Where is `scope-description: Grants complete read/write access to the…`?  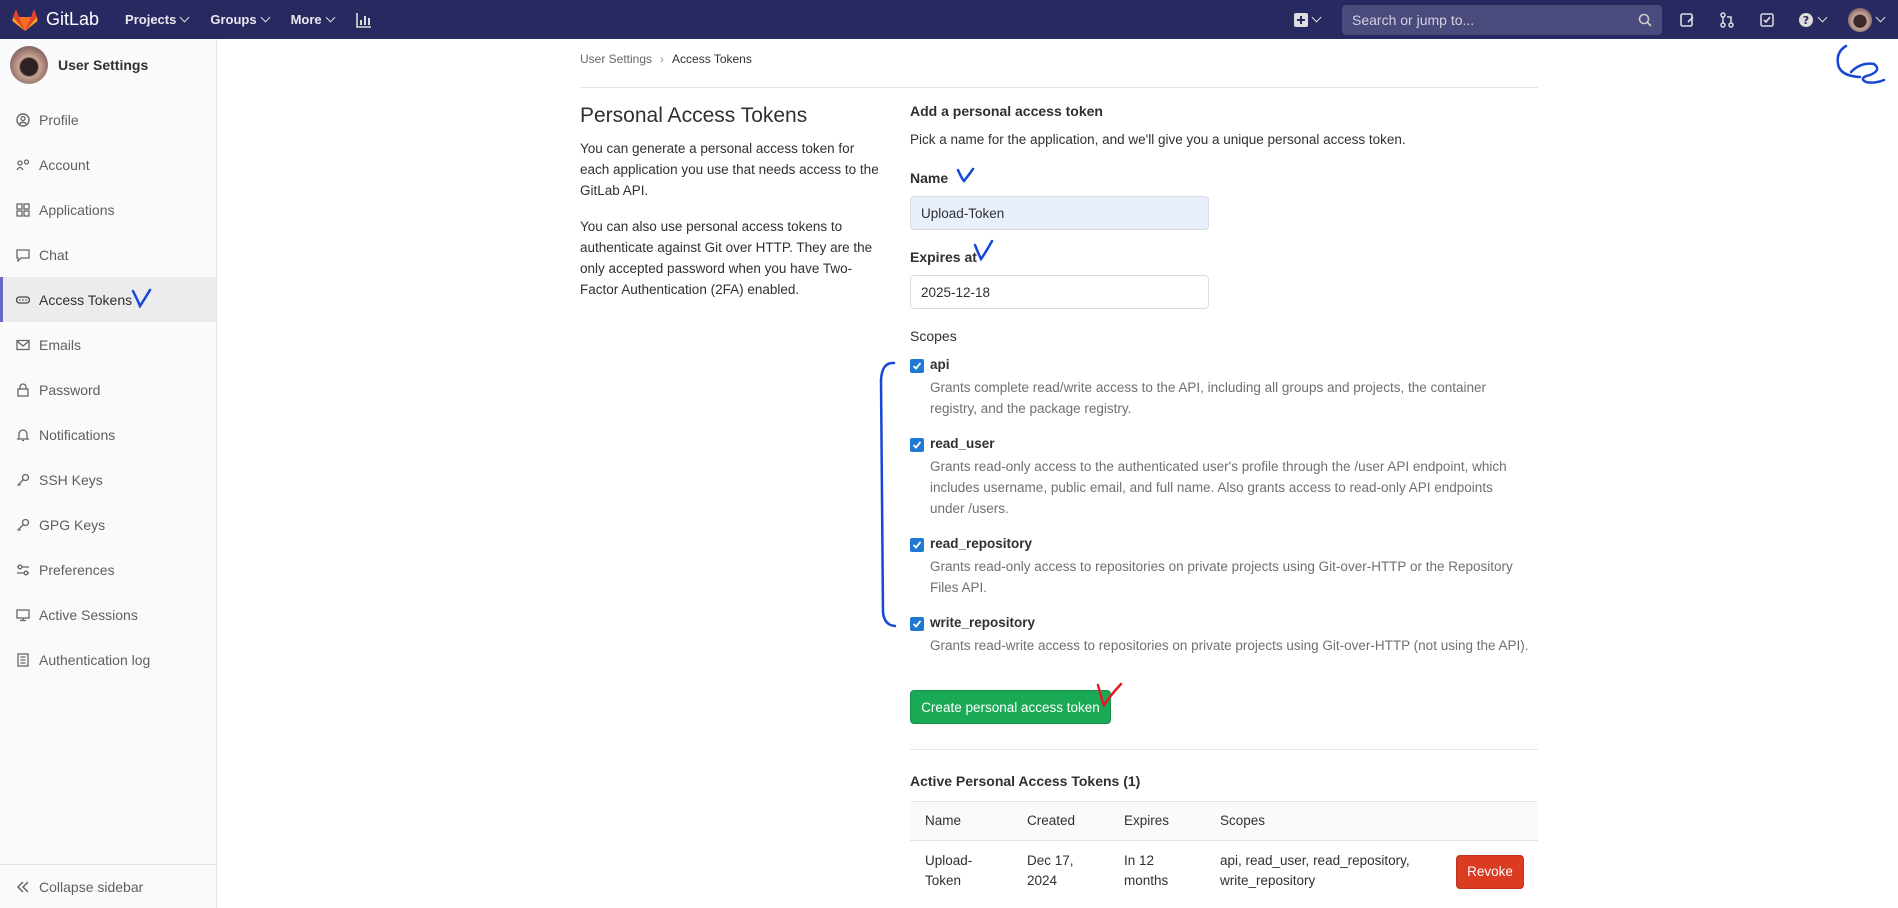
scope-description: Grants complete read/write access to the… is located at coordinates (1208, 398).